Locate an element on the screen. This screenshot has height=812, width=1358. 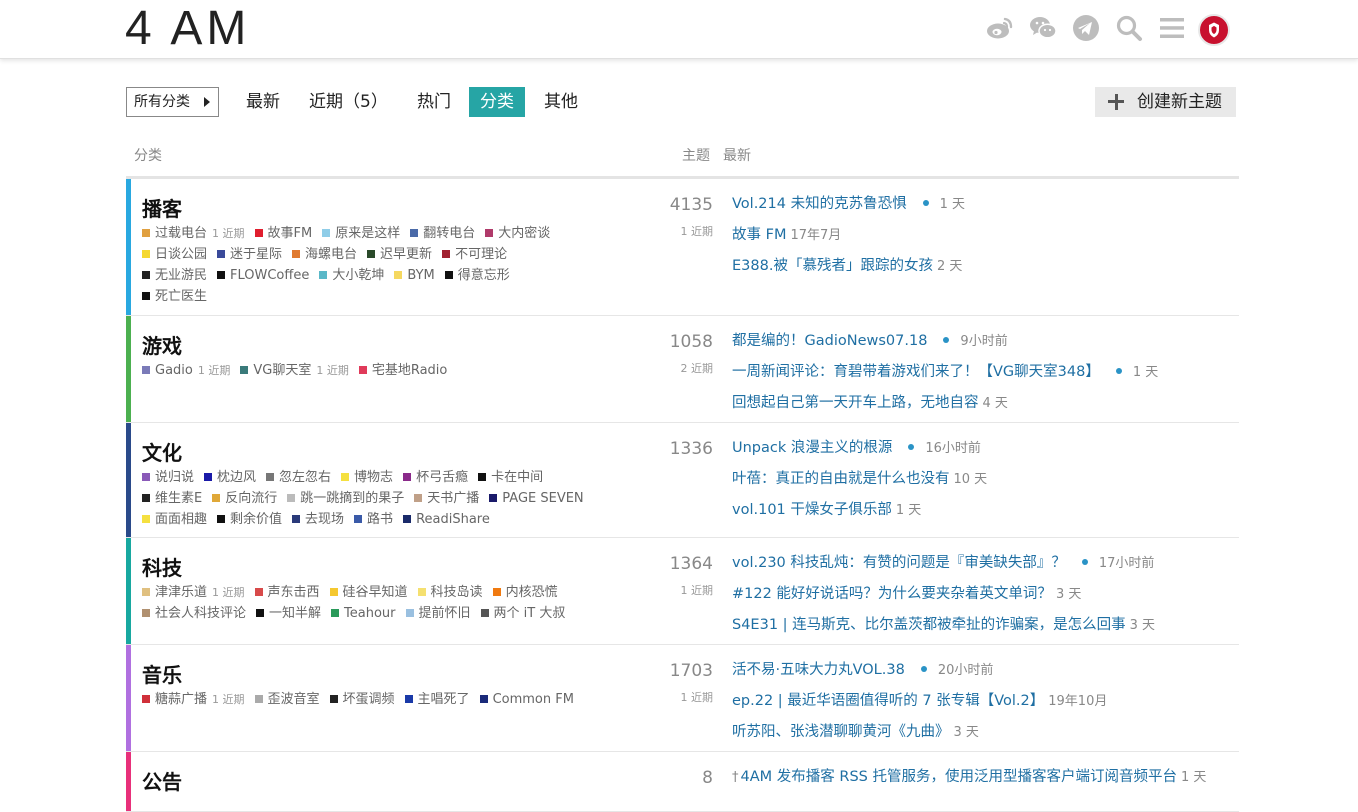
category-title: 文化 is located at coordinates (162, 451).